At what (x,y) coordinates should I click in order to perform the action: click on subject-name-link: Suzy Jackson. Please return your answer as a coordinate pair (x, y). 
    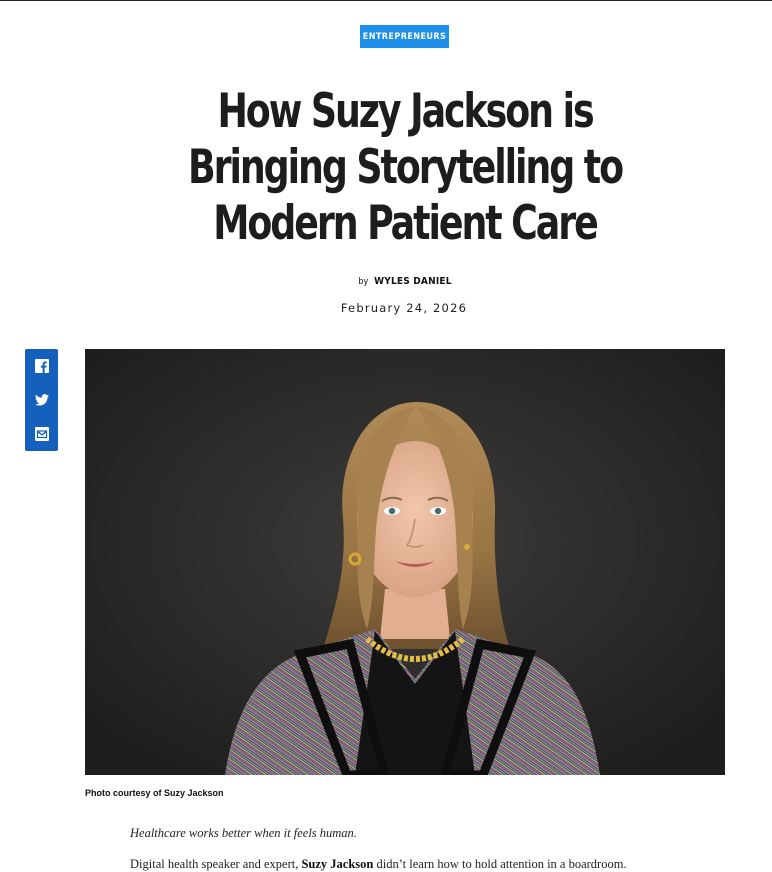
    Looking at the image, I should click on (337, 864).